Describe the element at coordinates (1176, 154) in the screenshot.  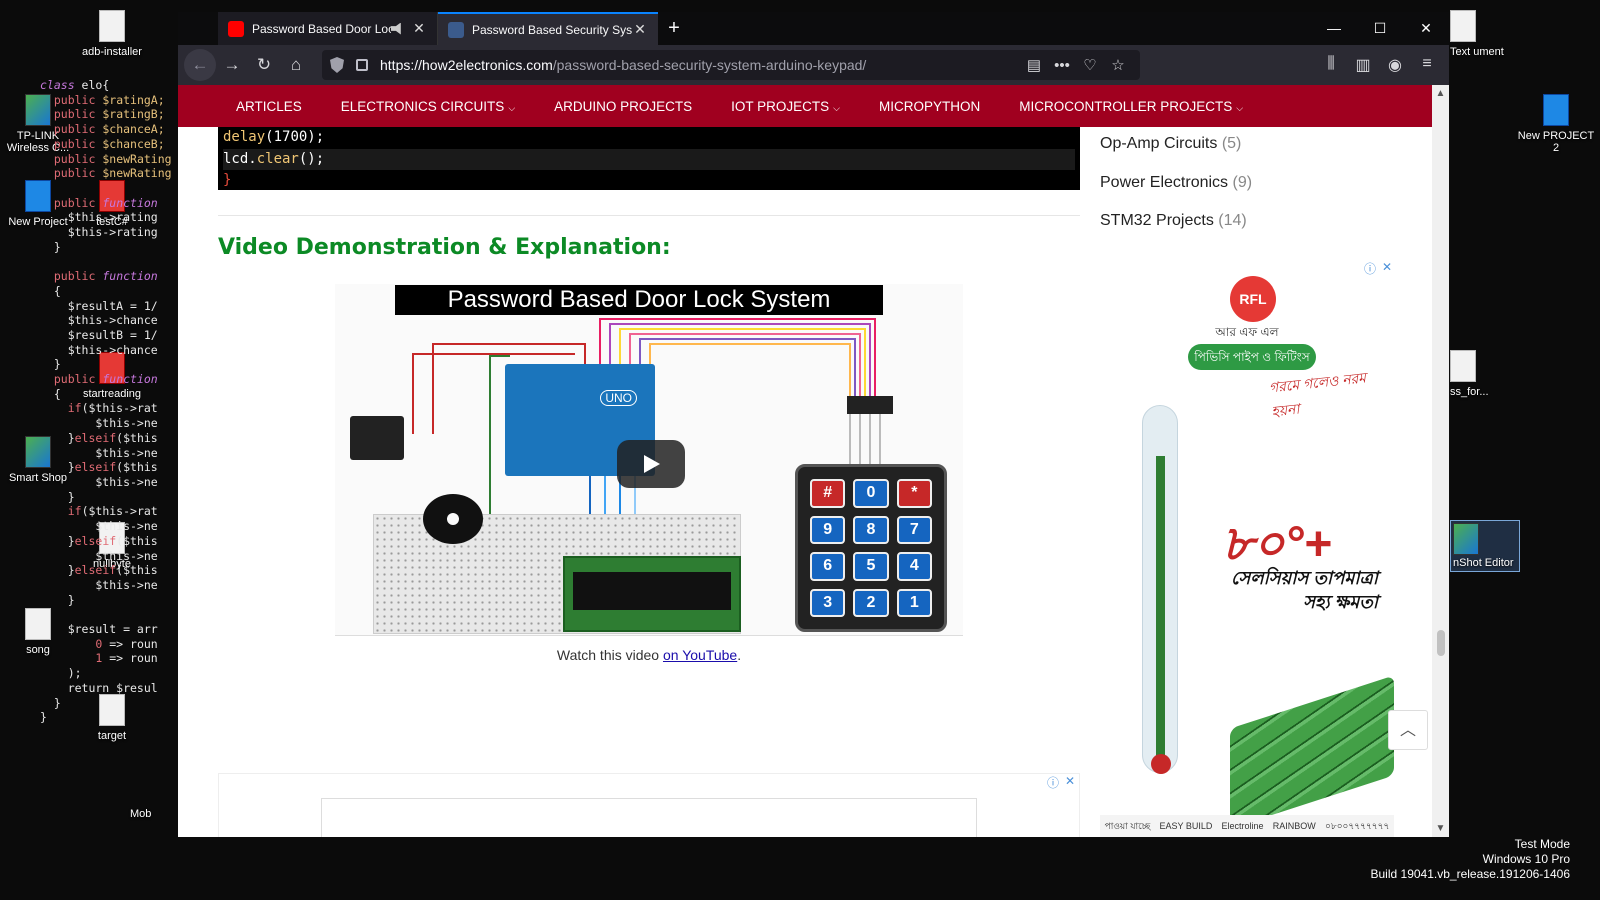
I see `category-item: Op-Amp Circuits (5)` at that location.